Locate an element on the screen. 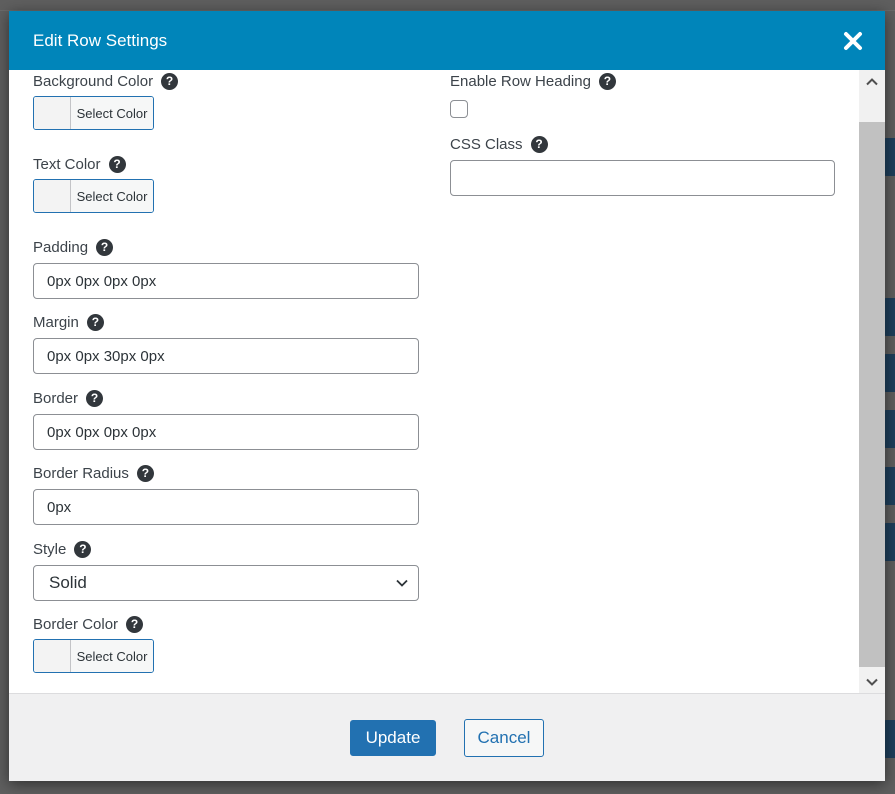 Image resolution: width=895 pixels, height=794 pixels. background-color-field: Background Color ? Select Color is located at coordinates (106, 100).